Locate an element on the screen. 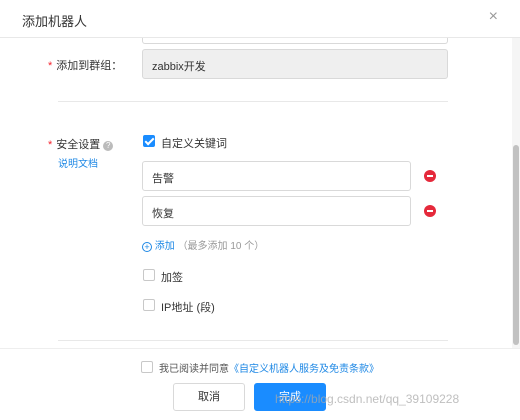 This screenshot has width=520, height=420. keyword-input: 告警 is located at coordinates (276, 176).